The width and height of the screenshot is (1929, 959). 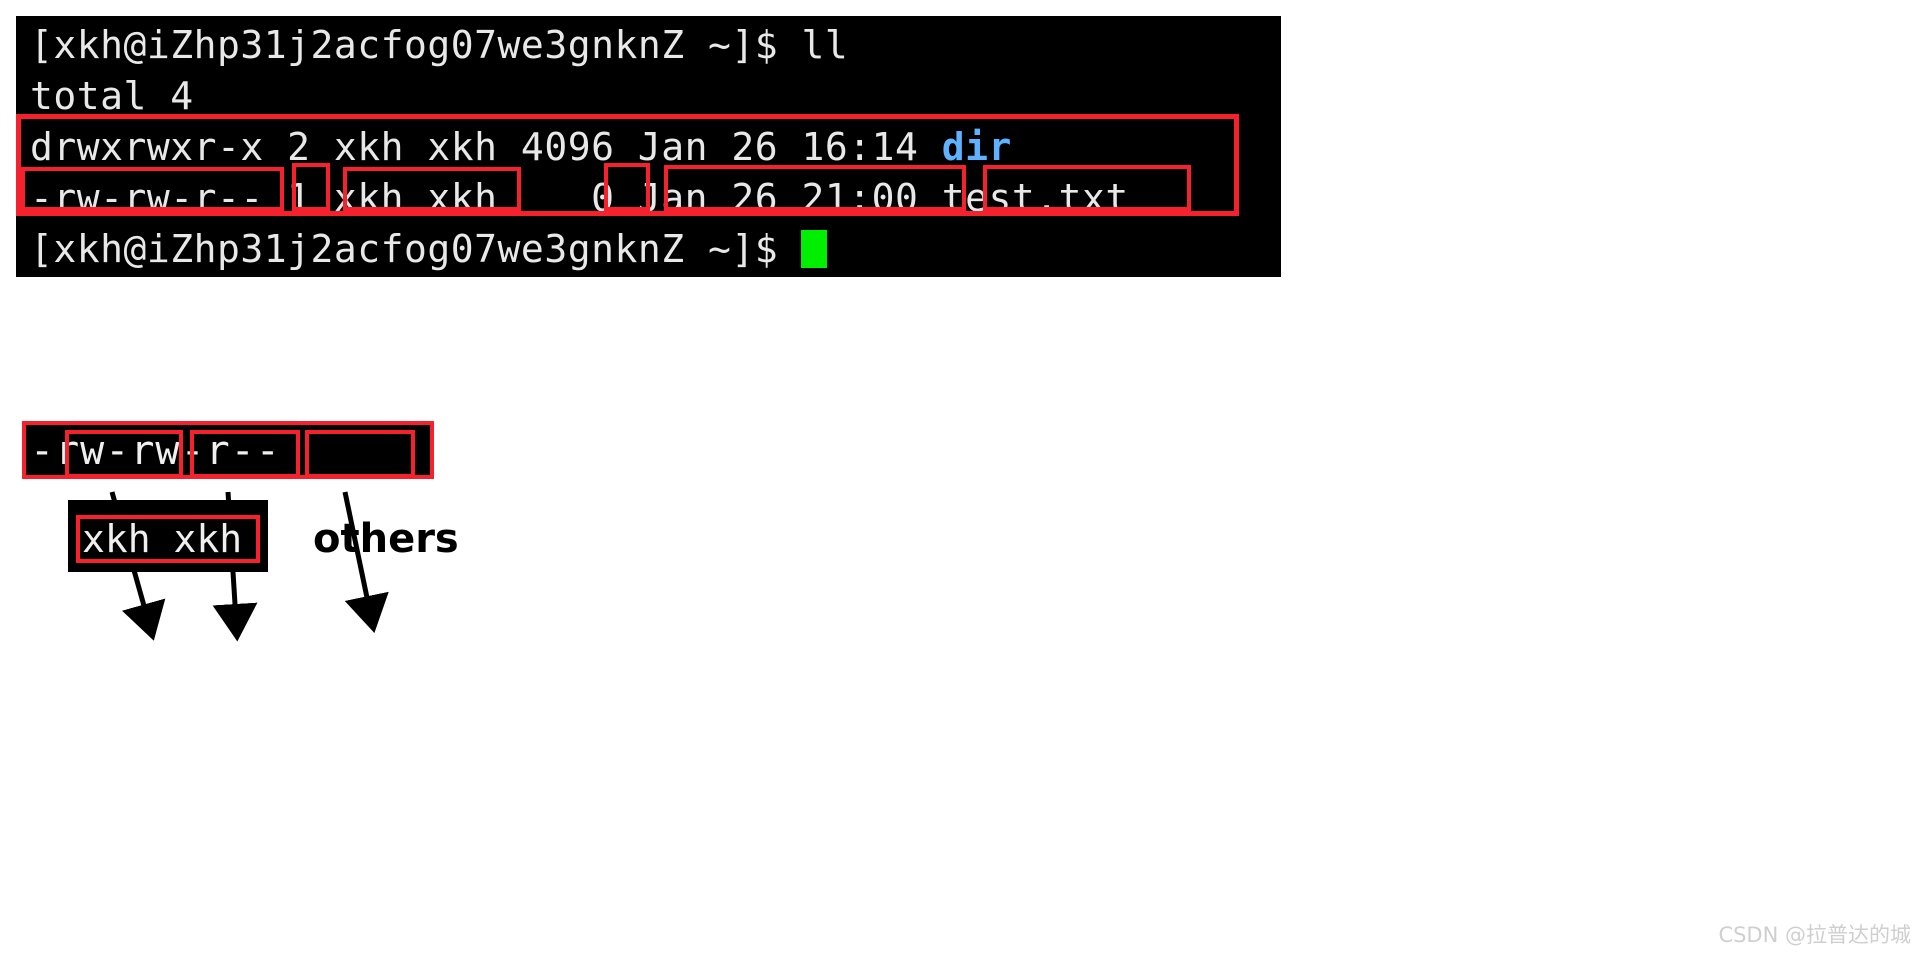 I want to click on terminal-prompt-line-2: [xkh@iZhp31j2acfog07we3gnknZ ~]$, so click(x=429, y=249).